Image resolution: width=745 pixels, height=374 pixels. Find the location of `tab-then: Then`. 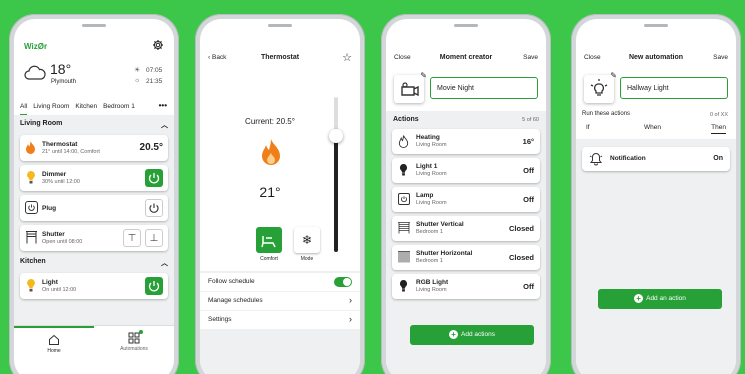

tab-then: Then is located at coordinates (718, 129).